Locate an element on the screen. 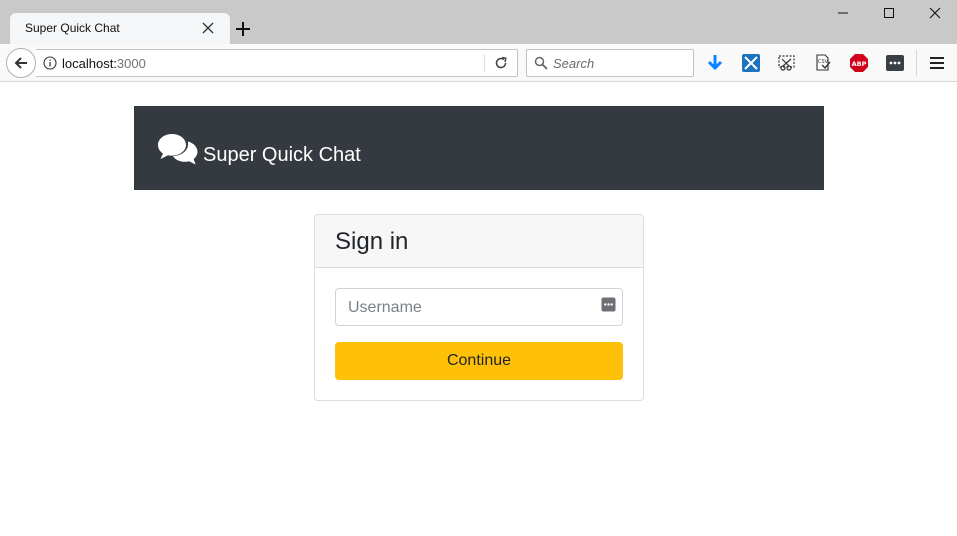  back-arrow-icon is located at coordinates (20, 63).